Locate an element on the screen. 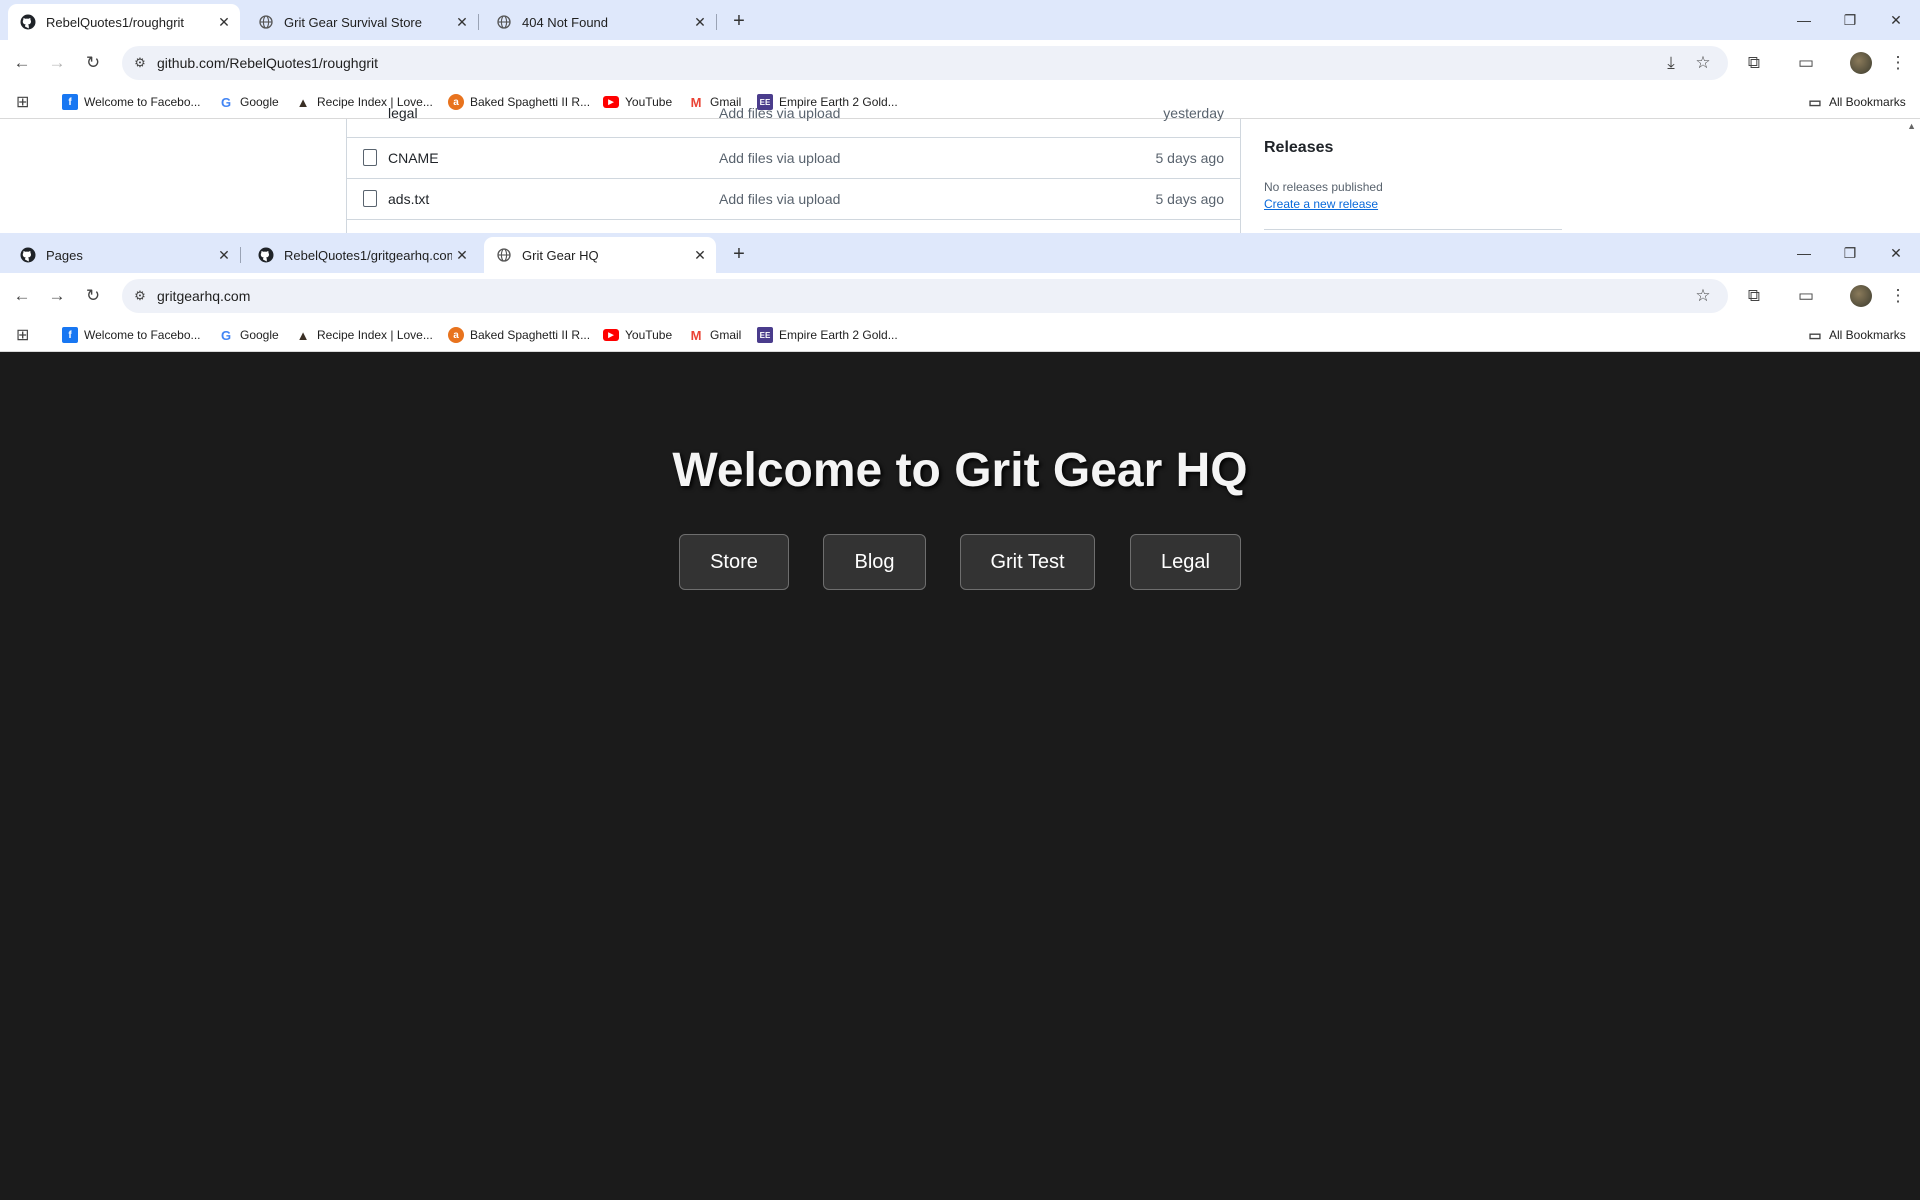  create-release-link: Create a new release is located at coordinates (1321, 204).